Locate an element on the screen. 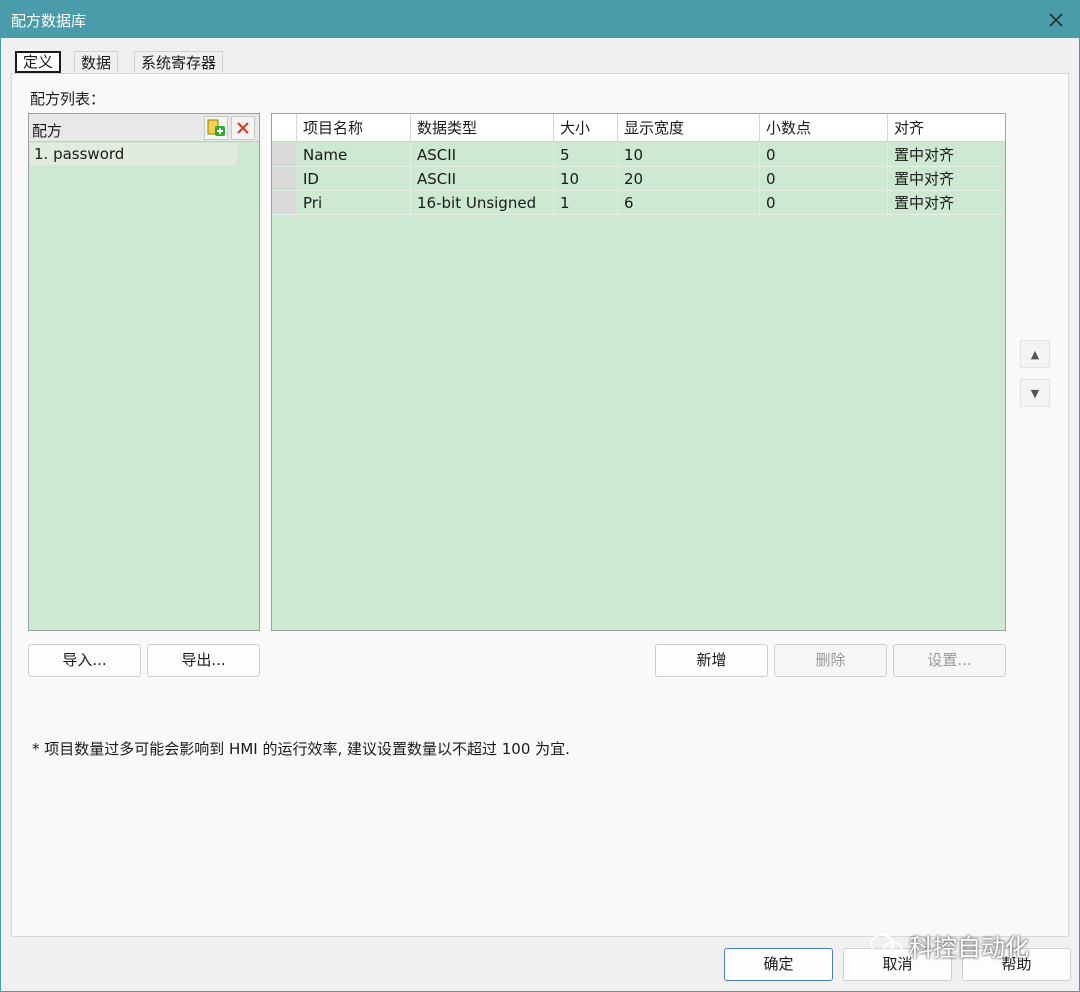  delete-item-button: 删除 is located at coordinates (830, 660).